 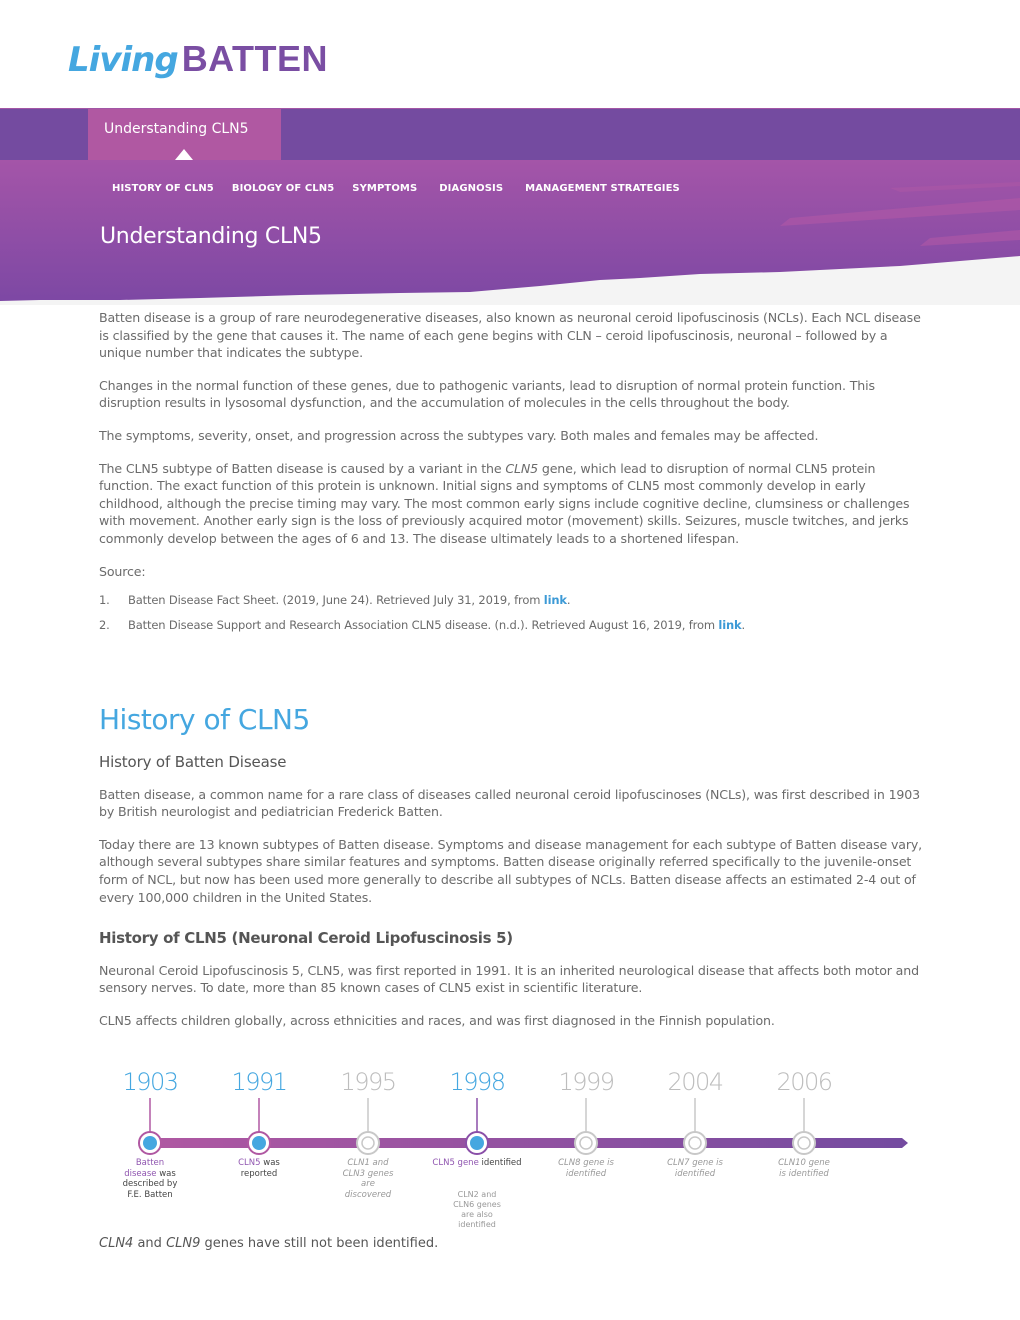 I want to click on history-subheading: History of Batten Disease, so click(x=193, y=762).